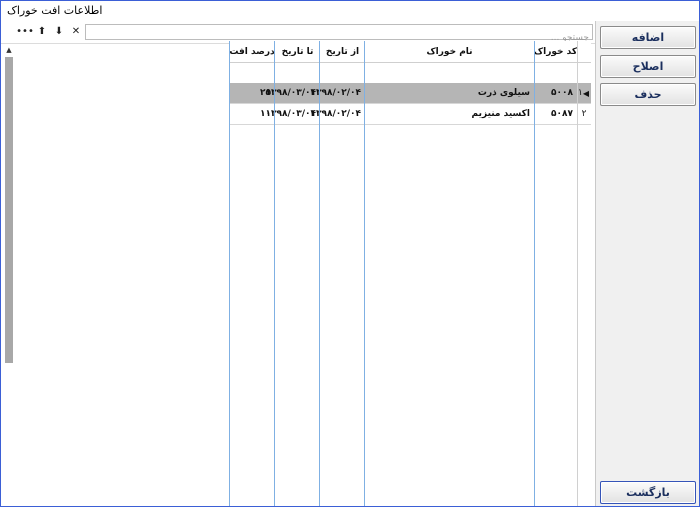 This screenshot has height=507, width=700. Describe the element at coordinates (648, 66) in the screenshot. I see `edit-button: اصلاح` at that location.